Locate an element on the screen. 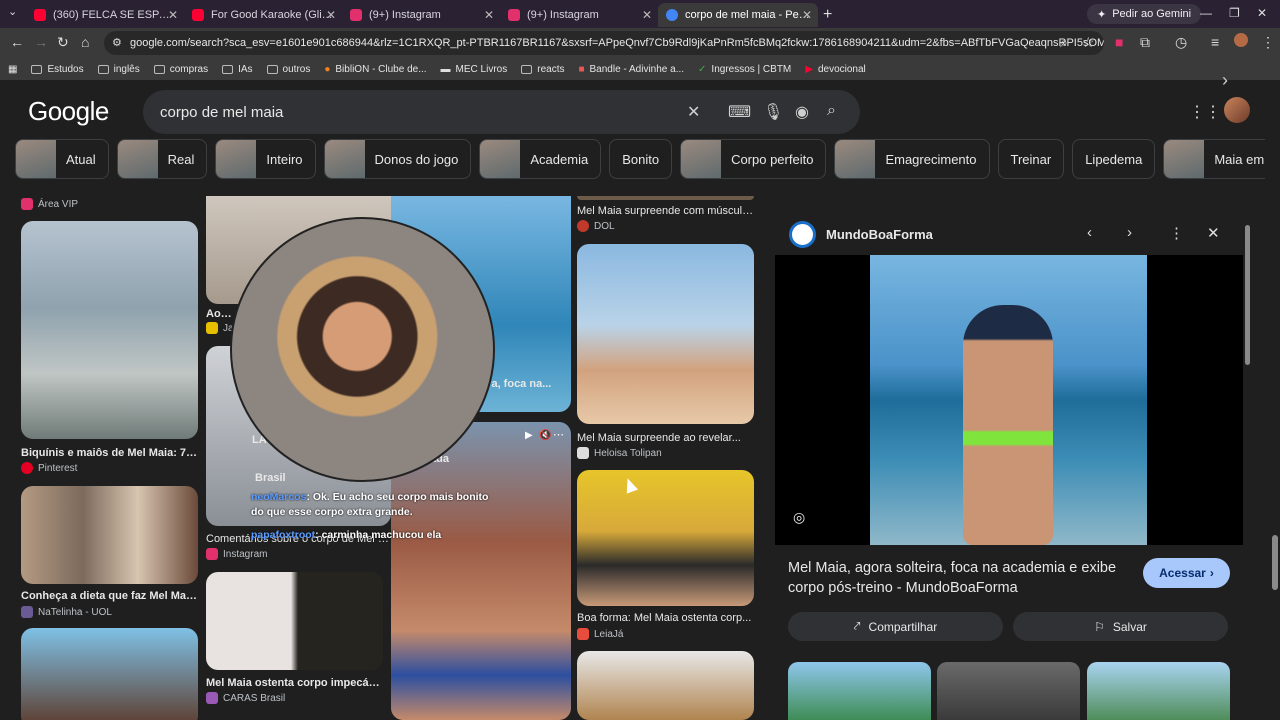 This screenshot has width=1280, height=720. bookmark-estudos: Estudos is located at coordinates (57, 69).